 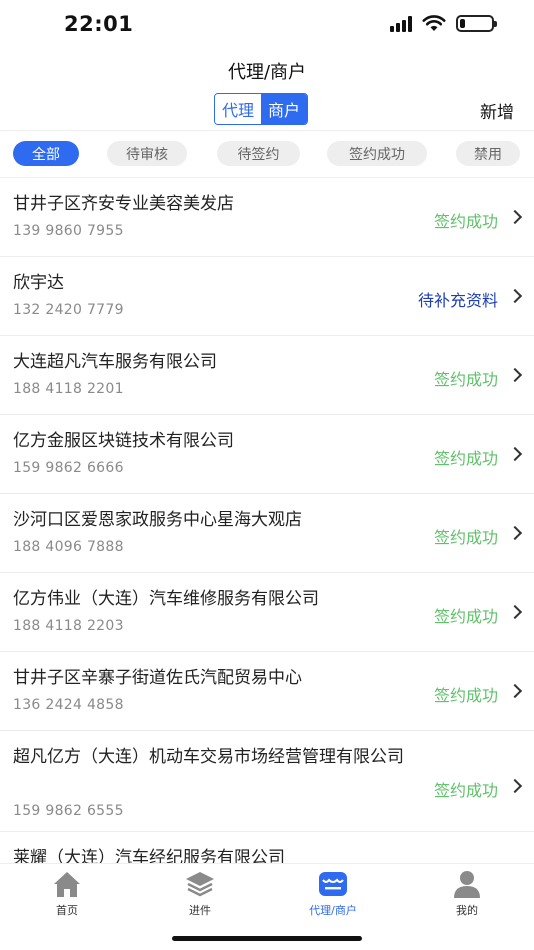 I want to click on home-icon, so click(x=67, y=884).